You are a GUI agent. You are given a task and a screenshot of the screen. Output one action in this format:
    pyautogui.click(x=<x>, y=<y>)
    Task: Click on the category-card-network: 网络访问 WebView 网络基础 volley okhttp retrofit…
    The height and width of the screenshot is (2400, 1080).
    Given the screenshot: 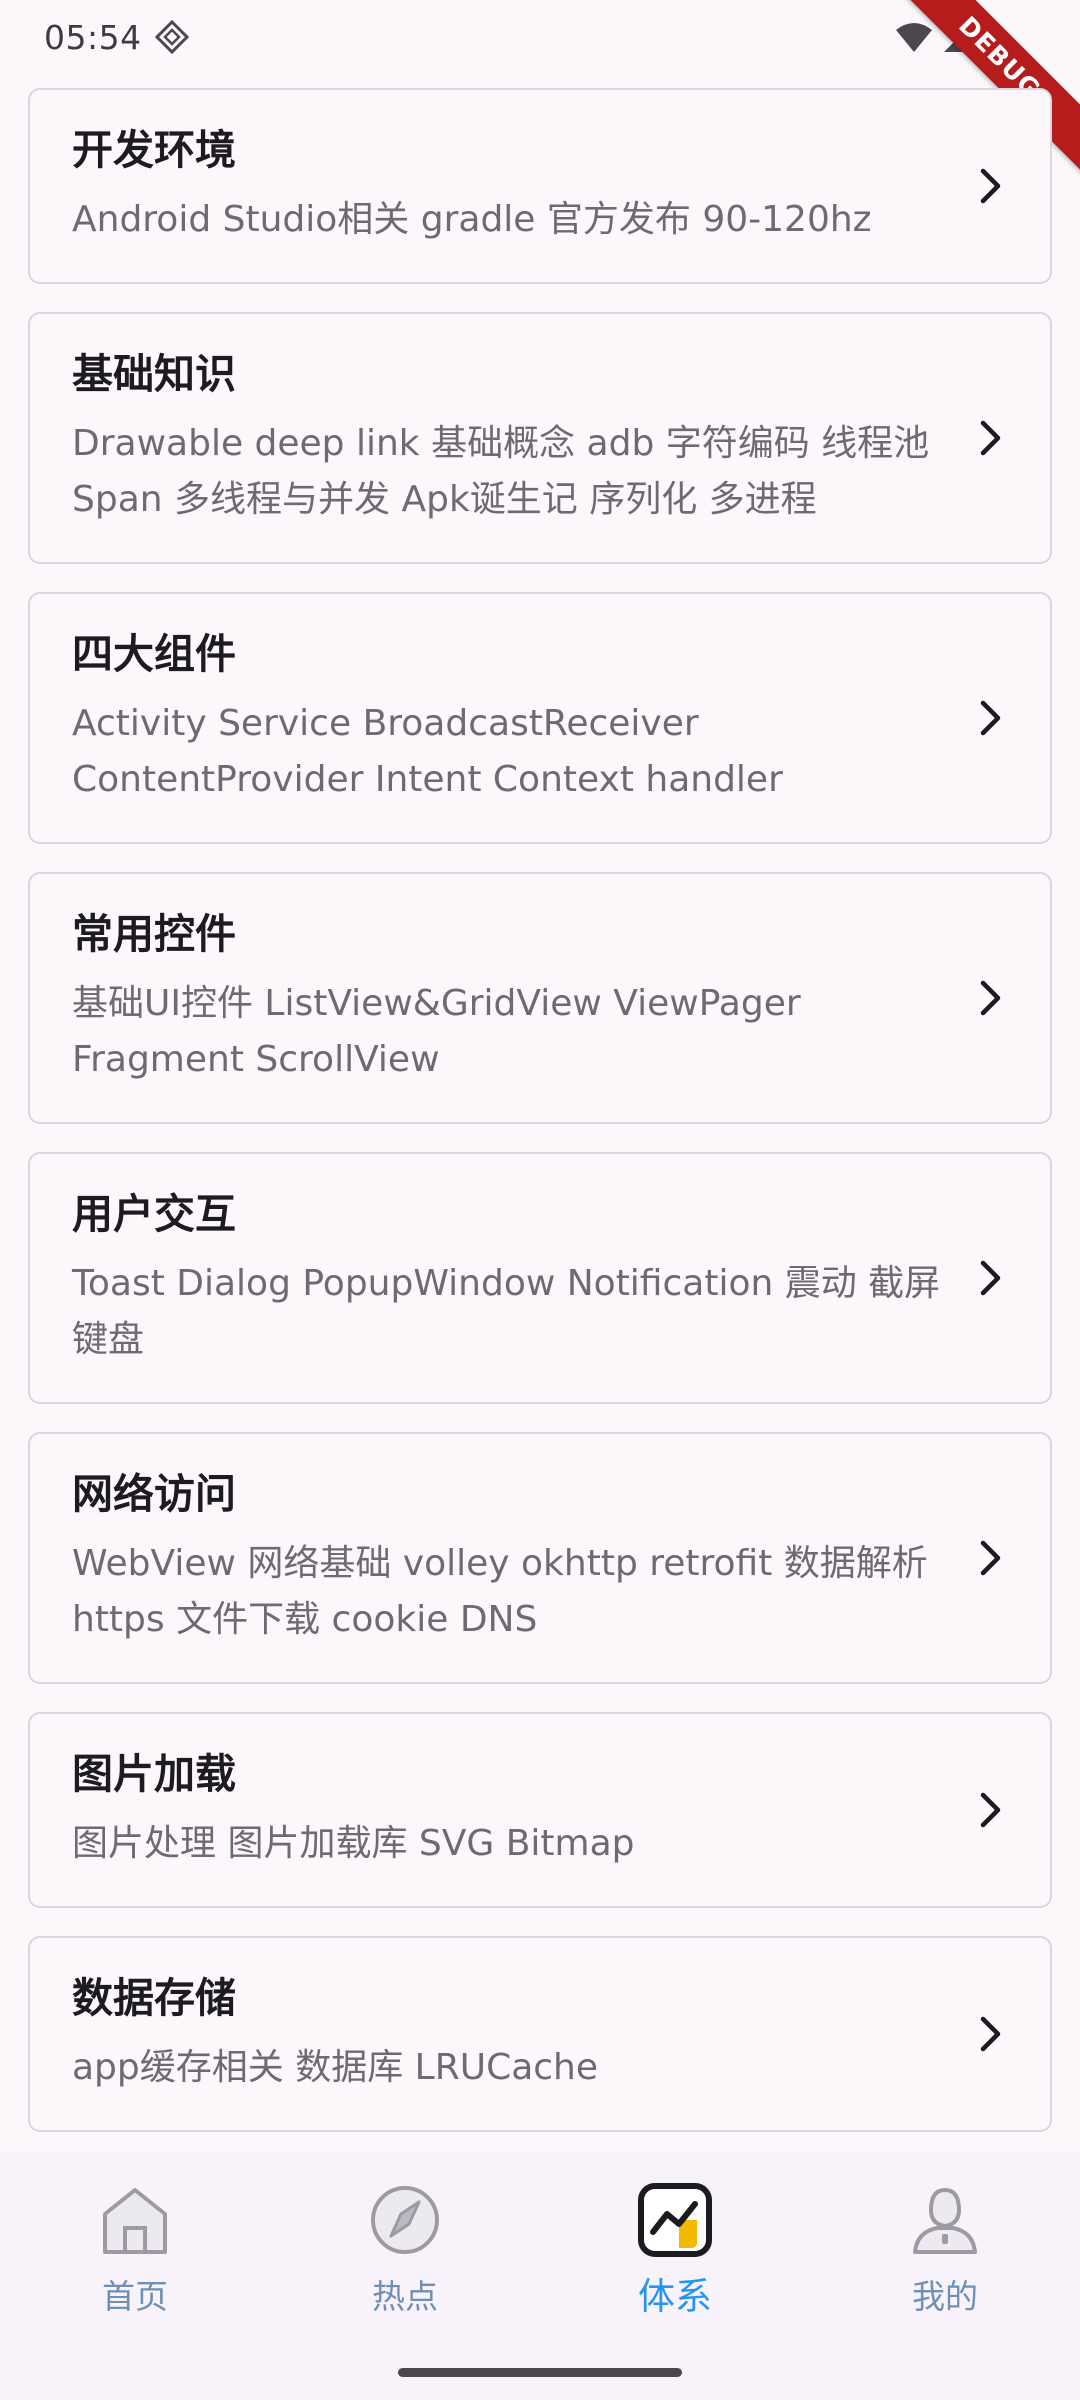 What is the action you would take?
    pyautogui.click(x=540, y=1558)
    